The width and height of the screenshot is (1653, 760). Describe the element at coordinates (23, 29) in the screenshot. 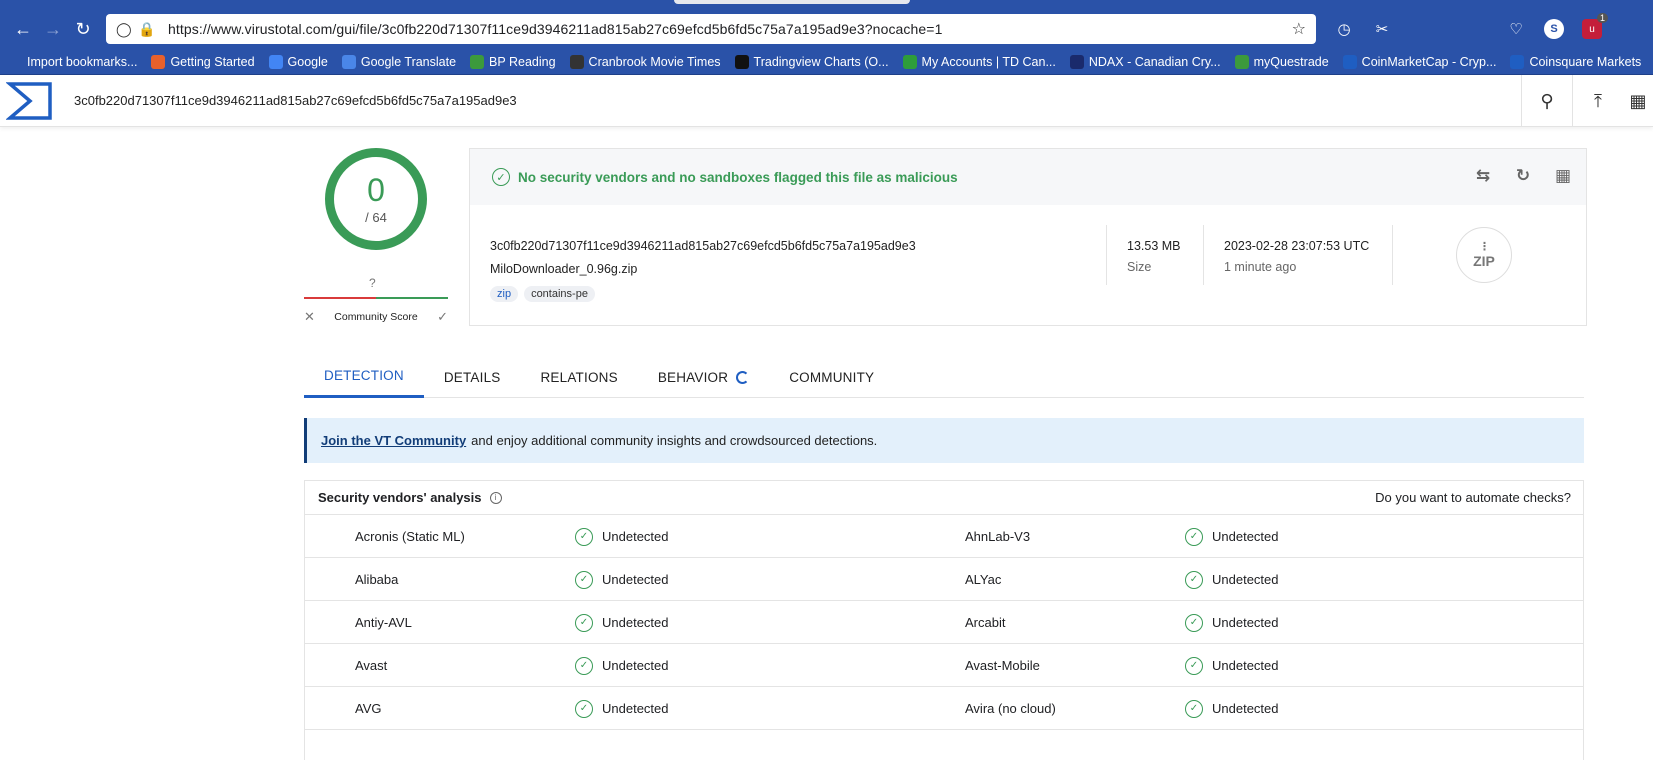

I see `back-icon: ←` at that location.